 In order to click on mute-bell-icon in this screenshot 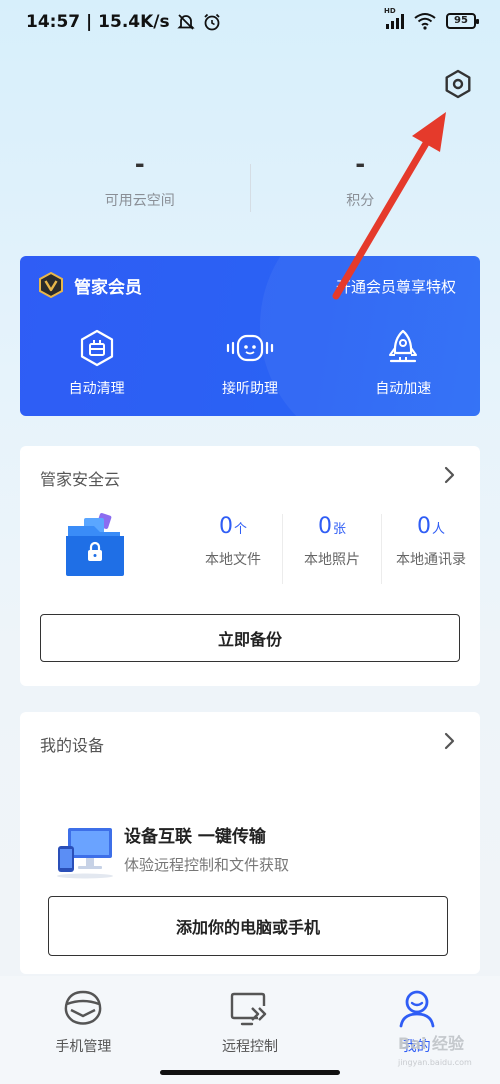, I will do `click(185, 22)`.